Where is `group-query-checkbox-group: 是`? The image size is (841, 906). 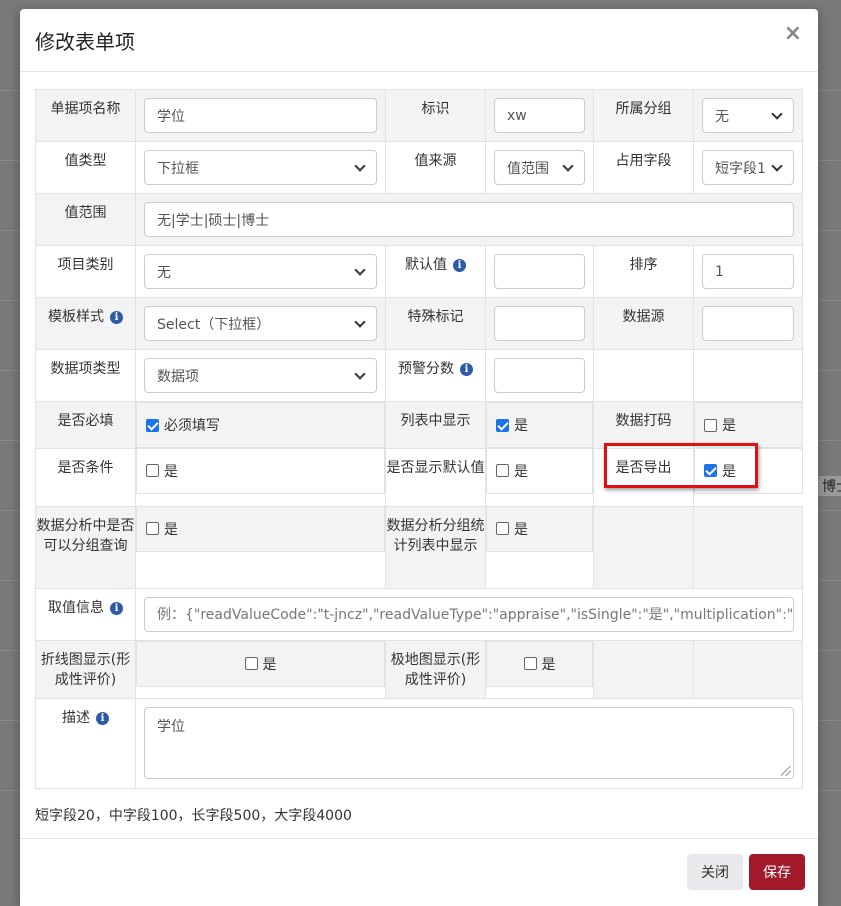
group-query-checkbox-group: 是 is located at coordinates (260, 529).